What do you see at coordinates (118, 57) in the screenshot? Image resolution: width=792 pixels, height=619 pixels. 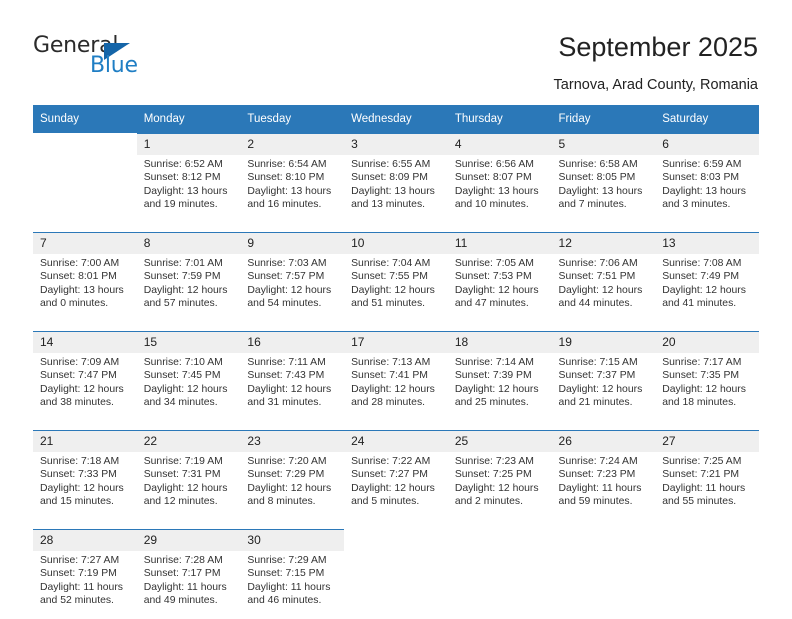 I see `general-blue-logo: General Blue` at bounding box center [118, 57].